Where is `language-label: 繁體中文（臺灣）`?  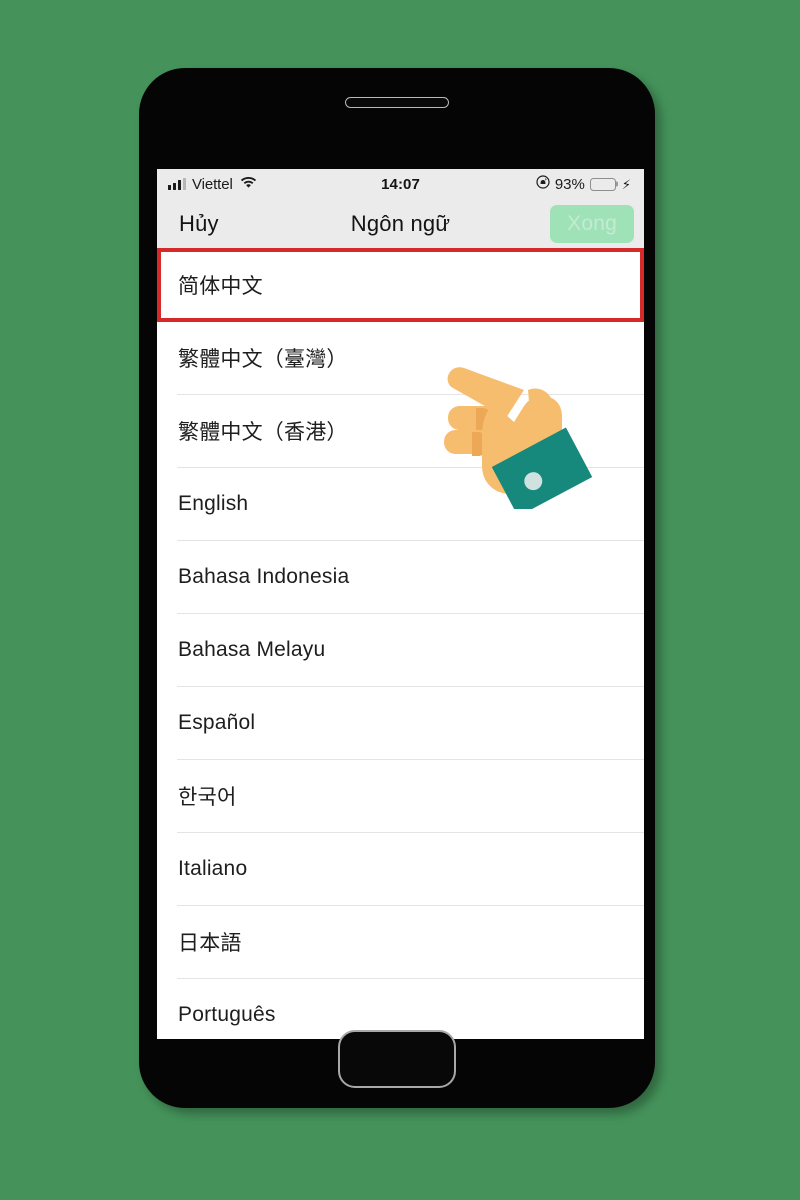
language-label: 繁體中文（臺灣） is located at coordinates (263, 359).